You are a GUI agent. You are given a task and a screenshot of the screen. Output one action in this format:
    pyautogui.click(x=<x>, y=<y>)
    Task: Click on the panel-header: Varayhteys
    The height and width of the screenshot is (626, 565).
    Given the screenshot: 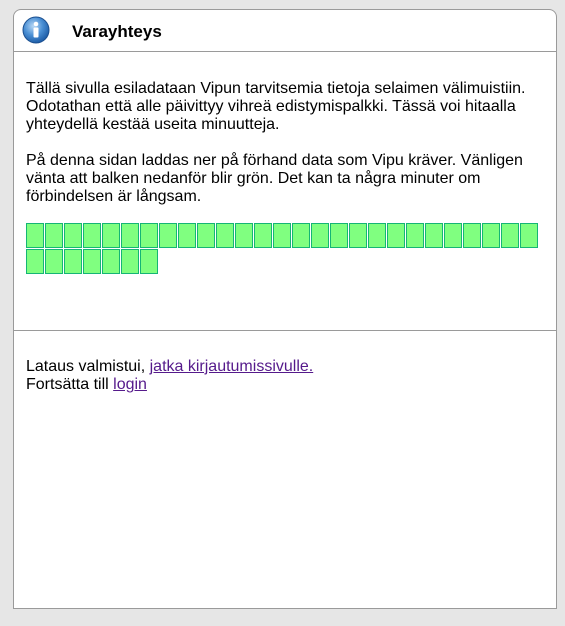 What is the action you would take?
    pyautogui.click(x=285, y=31)
    